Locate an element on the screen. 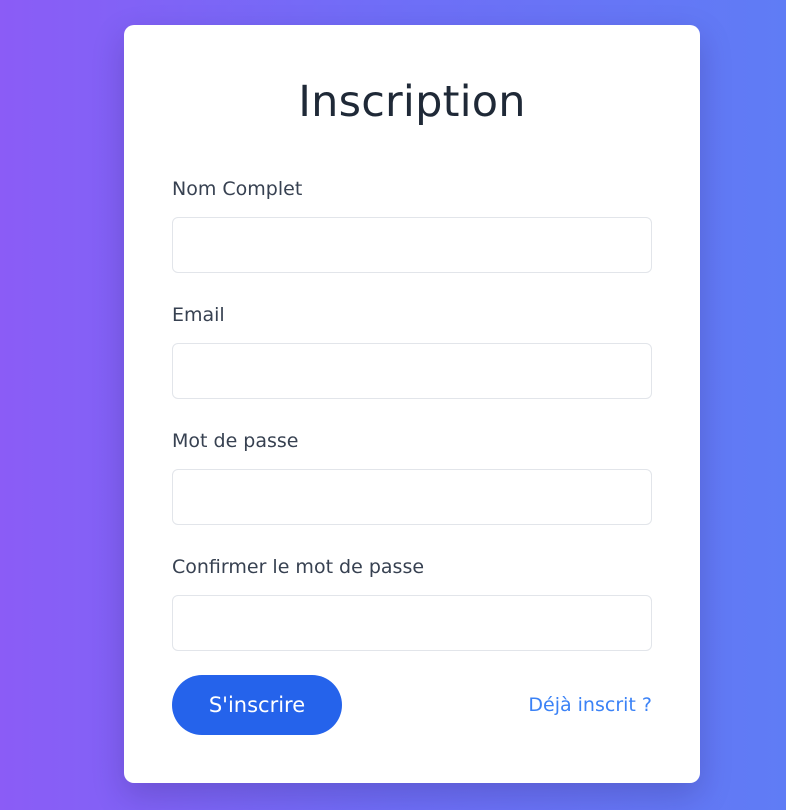 This screenshot has height=810, width=786. full-name-input is located at coordinates (412, 245).